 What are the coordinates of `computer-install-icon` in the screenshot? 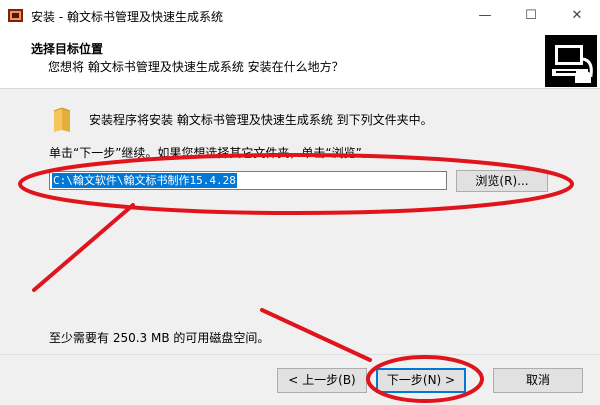 It's located at (571, 61).